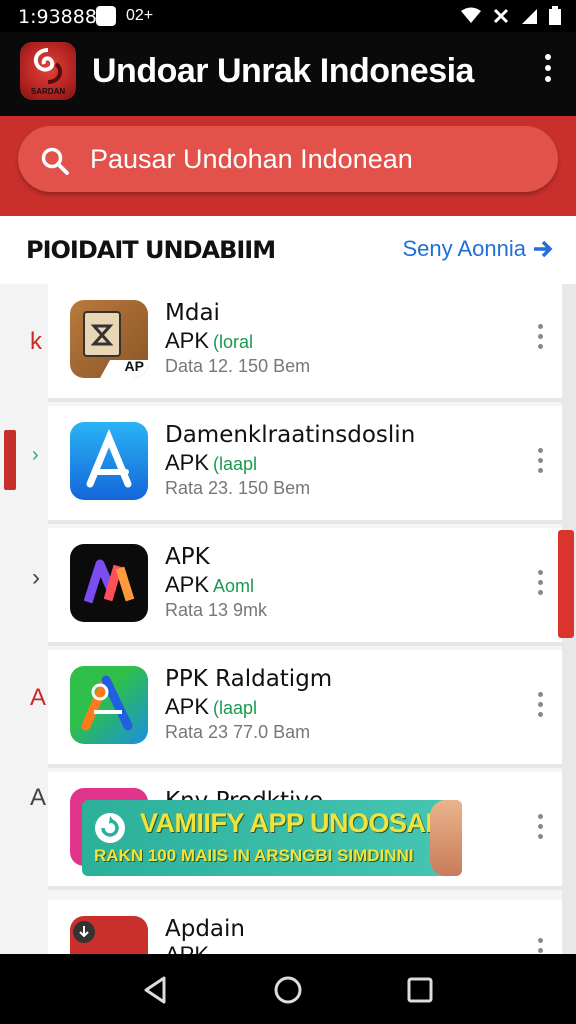 Image resolution: width=576 pixels, height=1024 pixels. I want to click on app-type: APK, so click(187, 948).